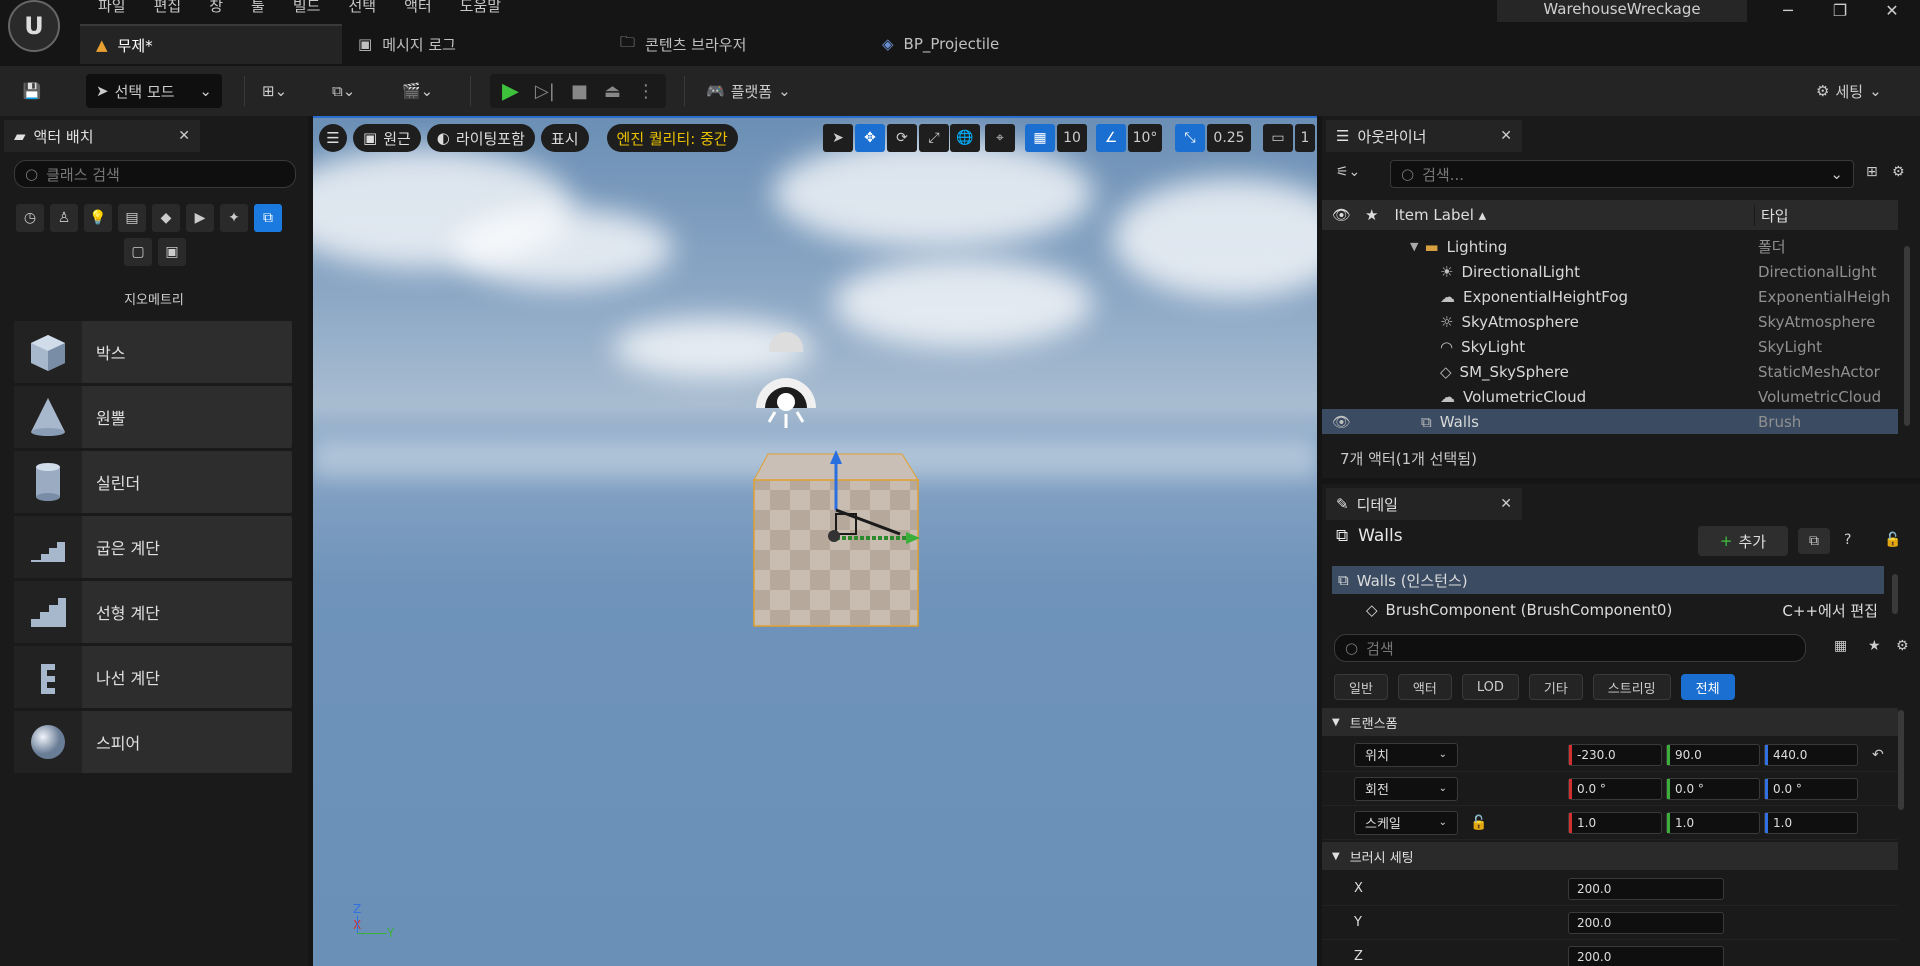 The width and height of the screenshot is (1920, 966). I want to click on geo-item-curved-stair: 굽은 계단, so click(153, 547).